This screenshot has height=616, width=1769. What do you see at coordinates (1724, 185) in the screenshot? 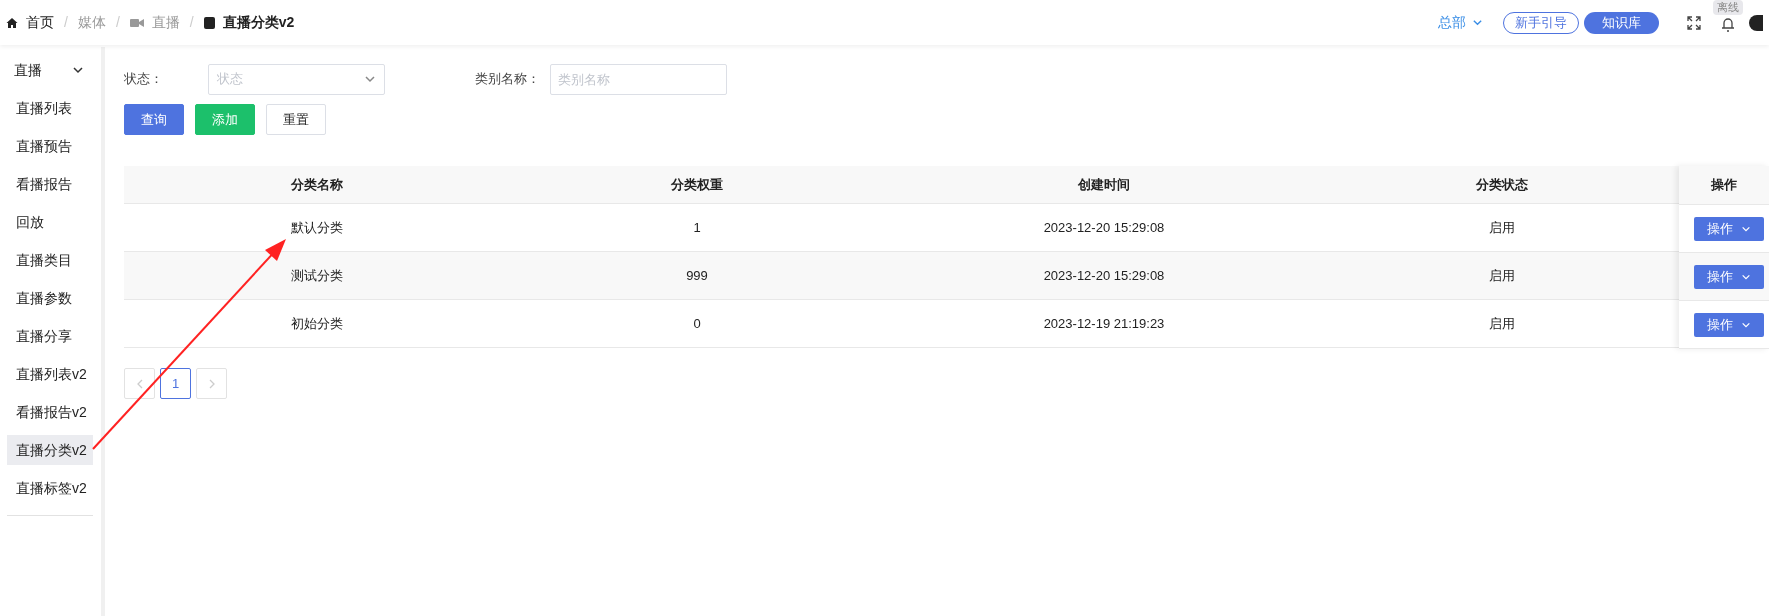
I see `column-header: 操作` at bounding box center [1724, 185].